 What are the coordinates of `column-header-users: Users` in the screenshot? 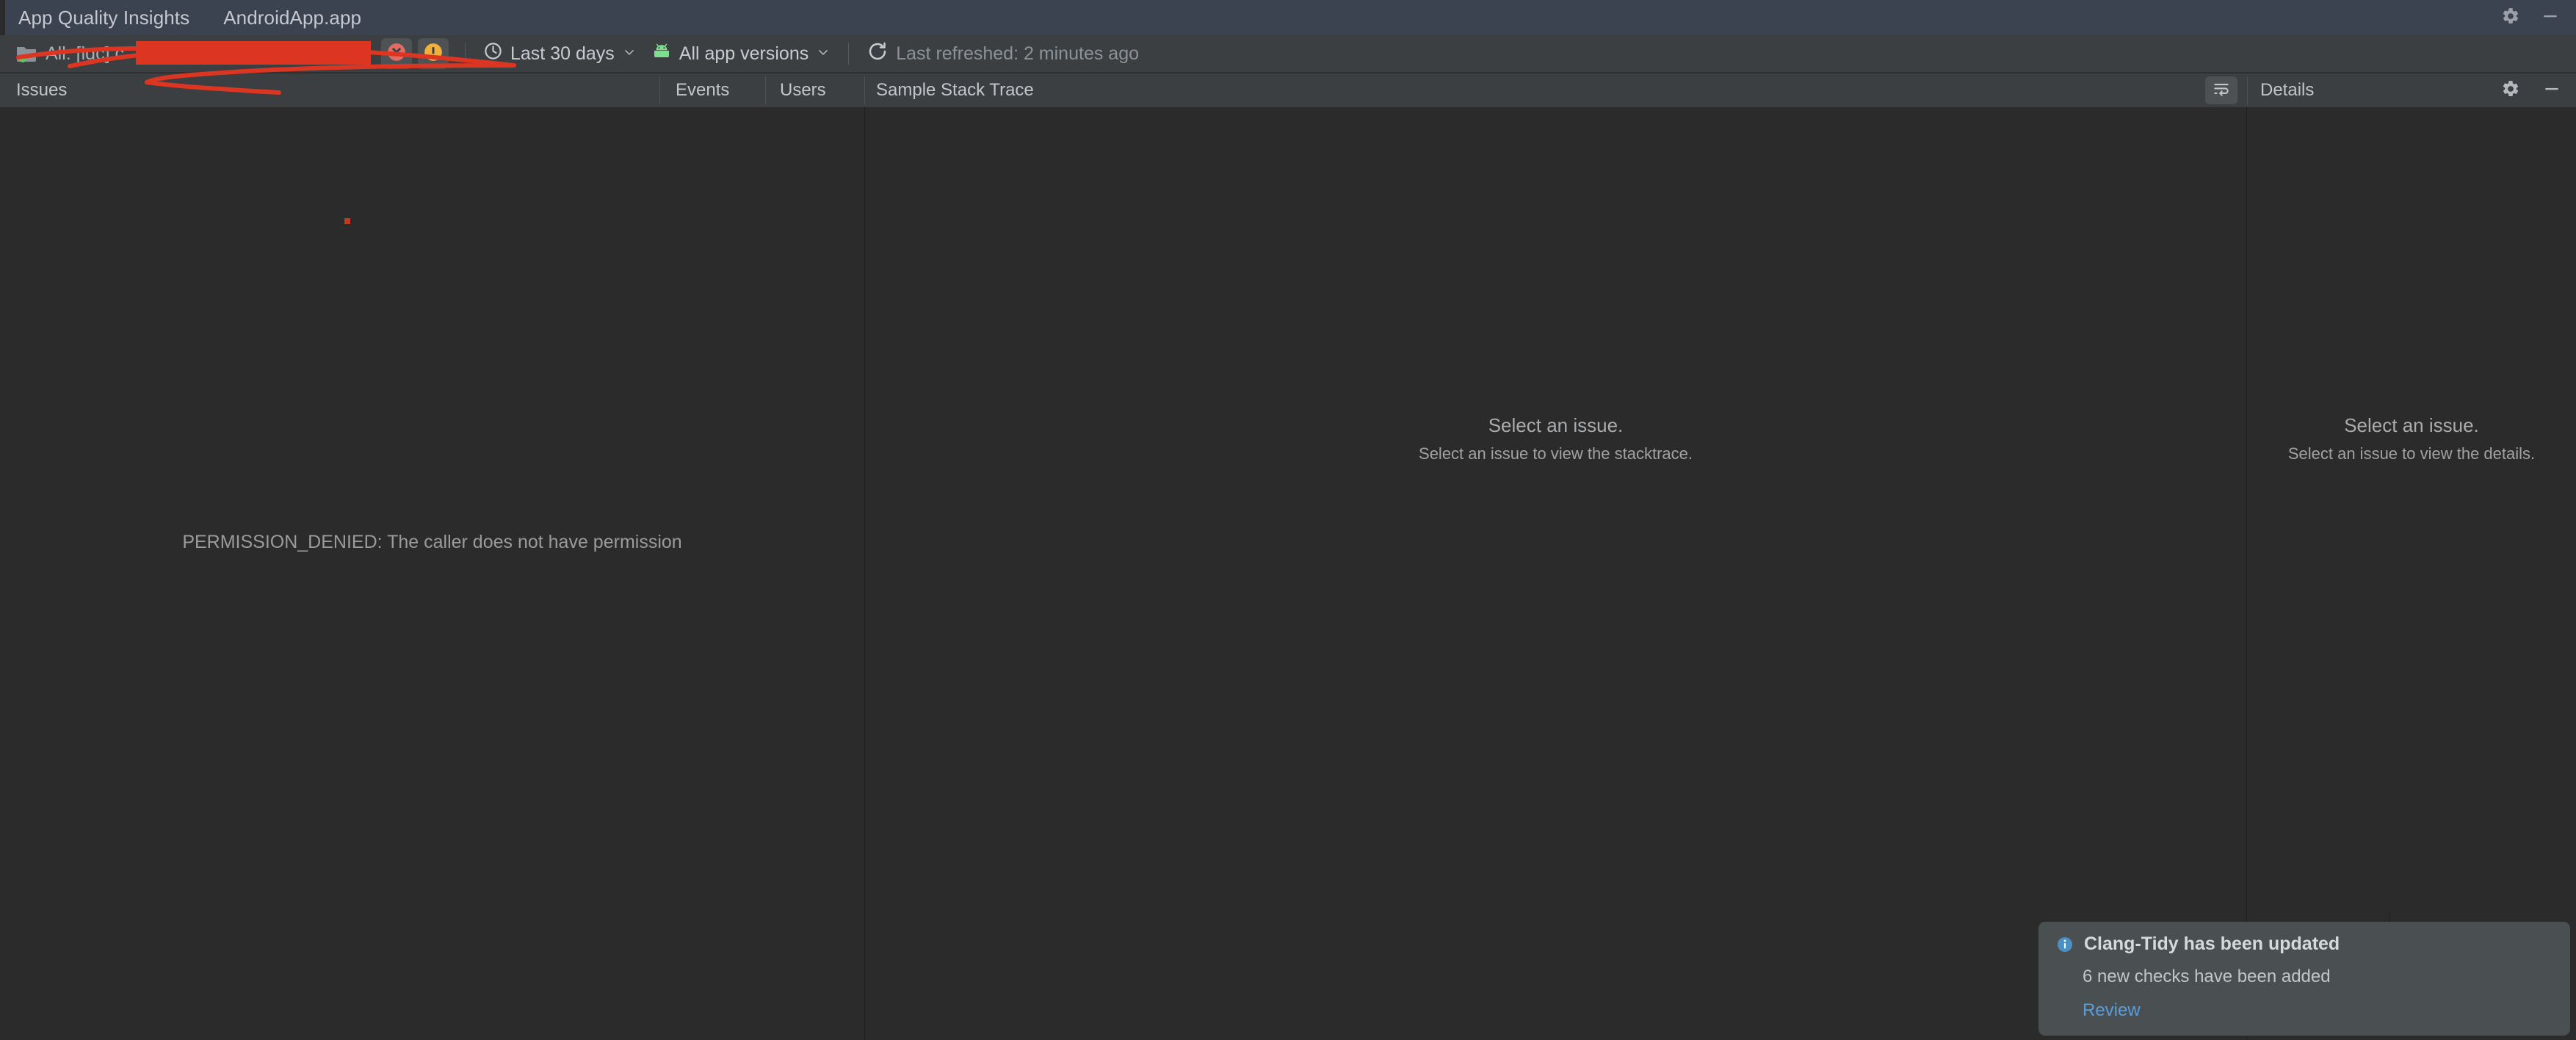 It's located at (803, 90).